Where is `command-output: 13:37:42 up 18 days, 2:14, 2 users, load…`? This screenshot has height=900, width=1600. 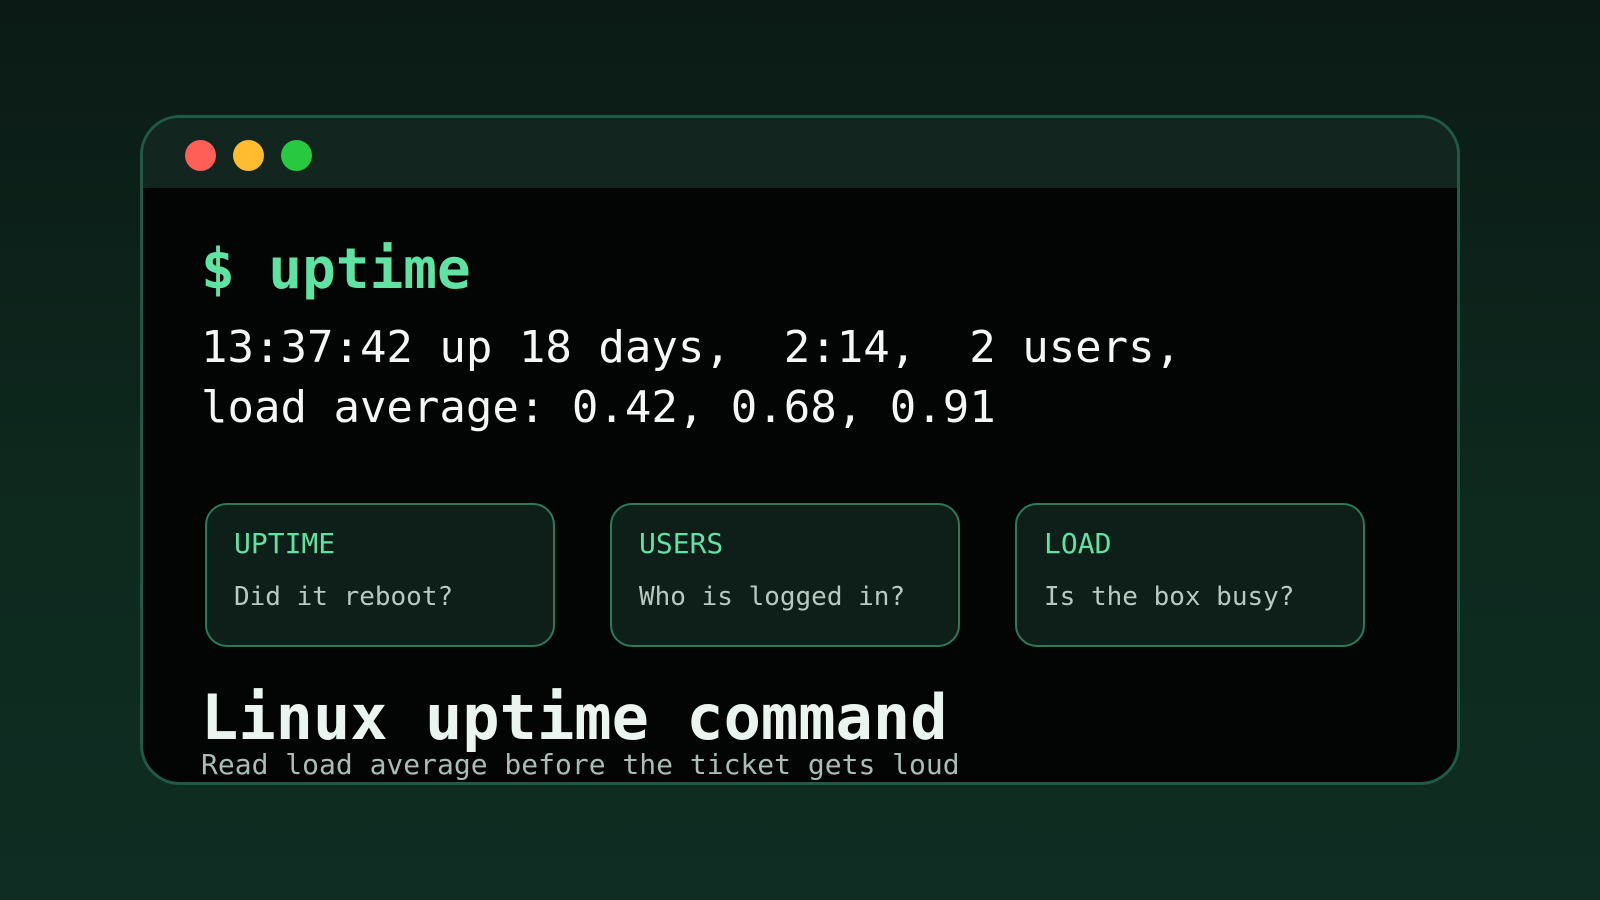
command-output: 13:37:42 up 18 days, 2:14, 2 users, load… is located at coordinates (691, 378).